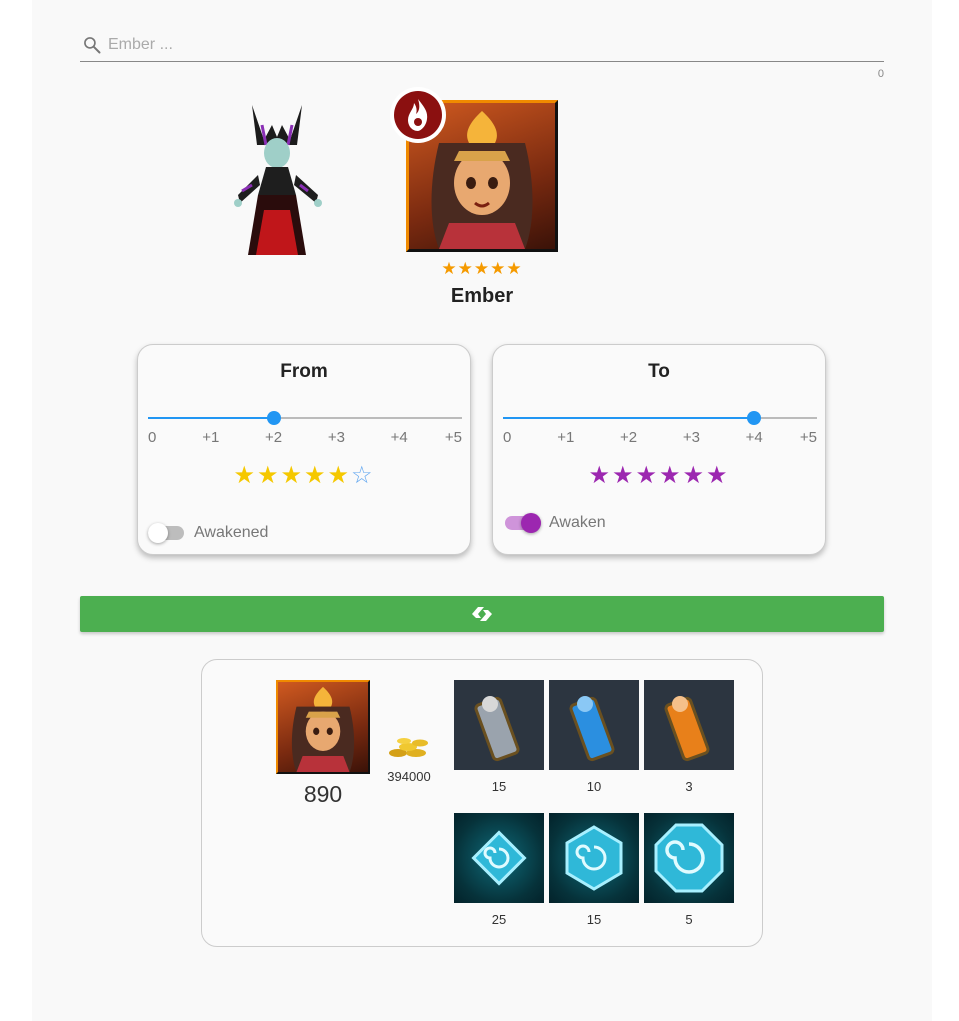 The height and width of the screenshot is (1021, 959). I want to click on search-input, so click(488, 45).